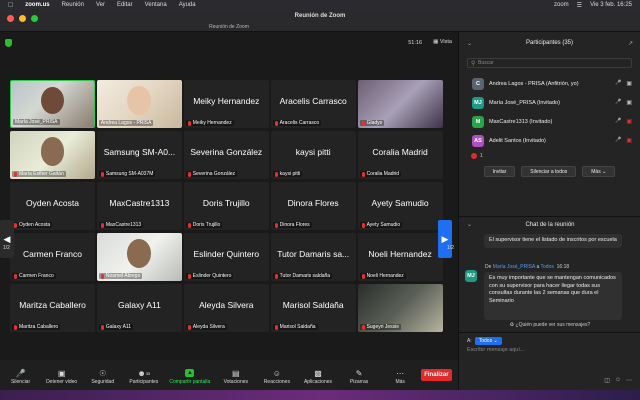 This screenshot has width=640, height=400. Describe the element at coordinates (317, 377) in the screenshot. I see `apps-button: ▩ Aplicaciones` at that location.